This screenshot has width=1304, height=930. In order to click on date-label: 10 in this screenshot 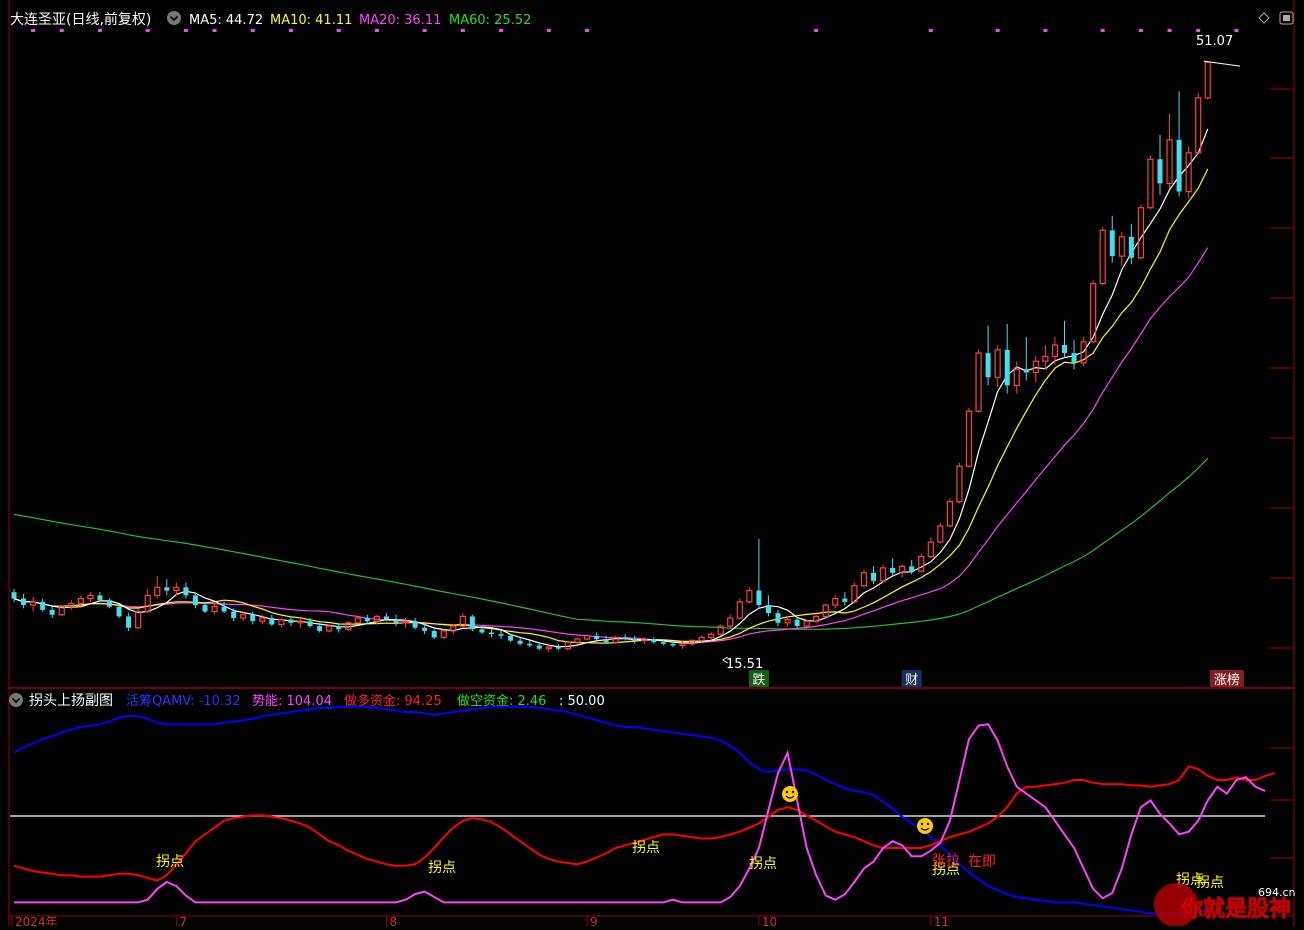, I will do `click(769, 920)`.